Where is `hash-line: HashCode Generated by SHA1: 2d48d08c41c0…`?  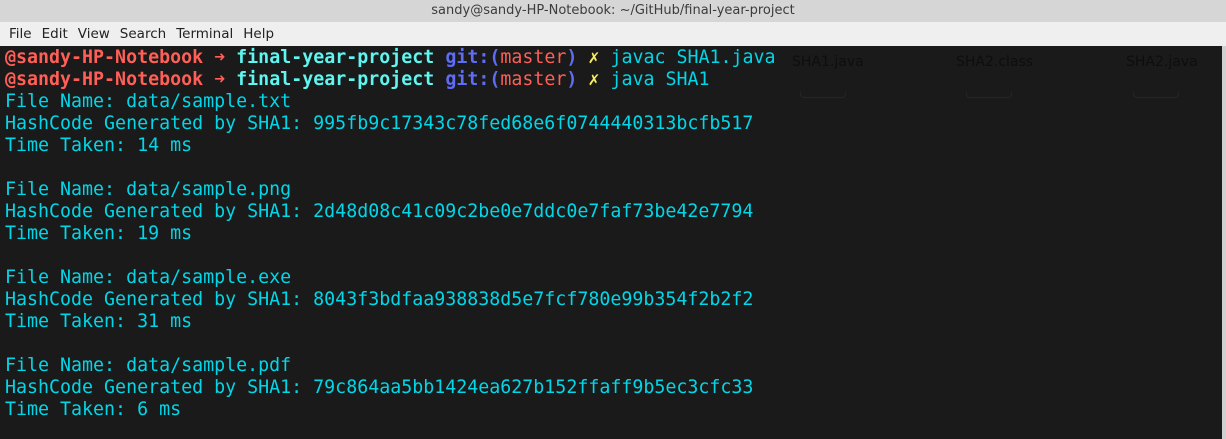 hash-line: HashCode Generated by SHA1: 2d48d08c41c0… is located at coordinates (379, 211).